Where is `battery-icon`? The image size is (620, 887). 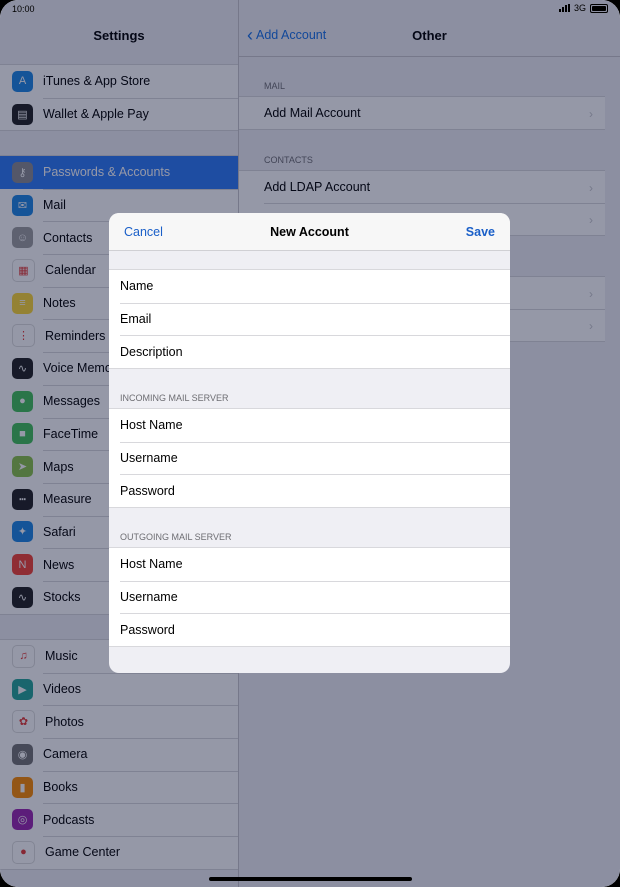 battery-icon is located at coordinates (599, 8).